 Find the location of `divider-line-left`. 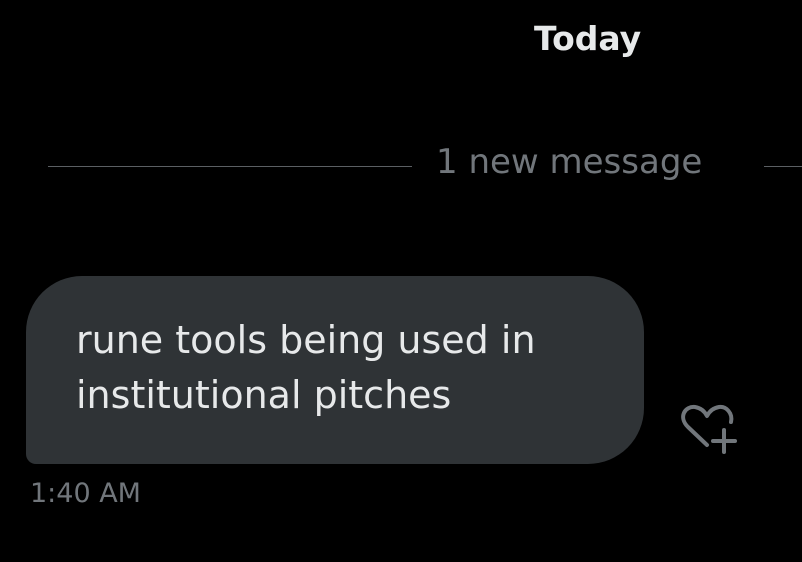

divider-line-left is located at coordinates (230, 166).